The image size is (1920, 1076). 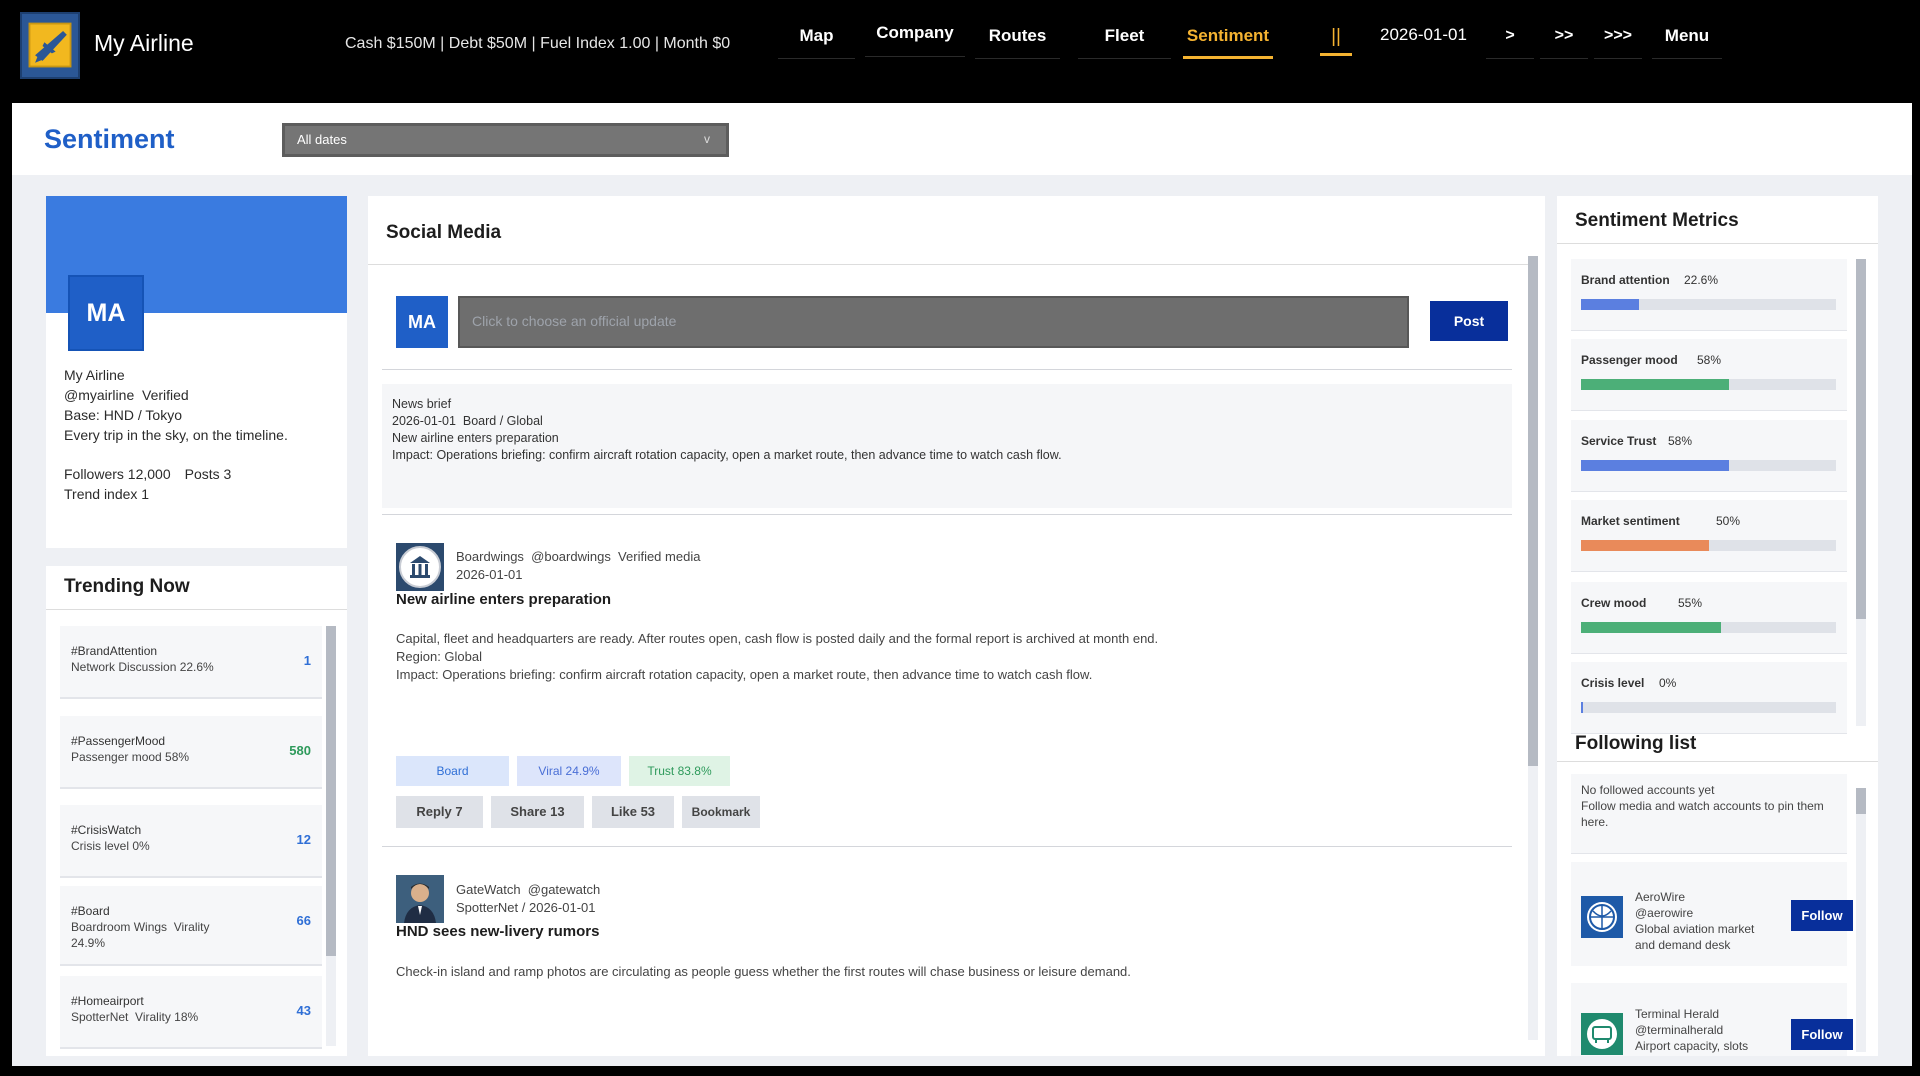 What do you see at coordinates (439, 812) in the screenshot?
I see `reply-button: Reply 7` at bounding box center [439, 812].